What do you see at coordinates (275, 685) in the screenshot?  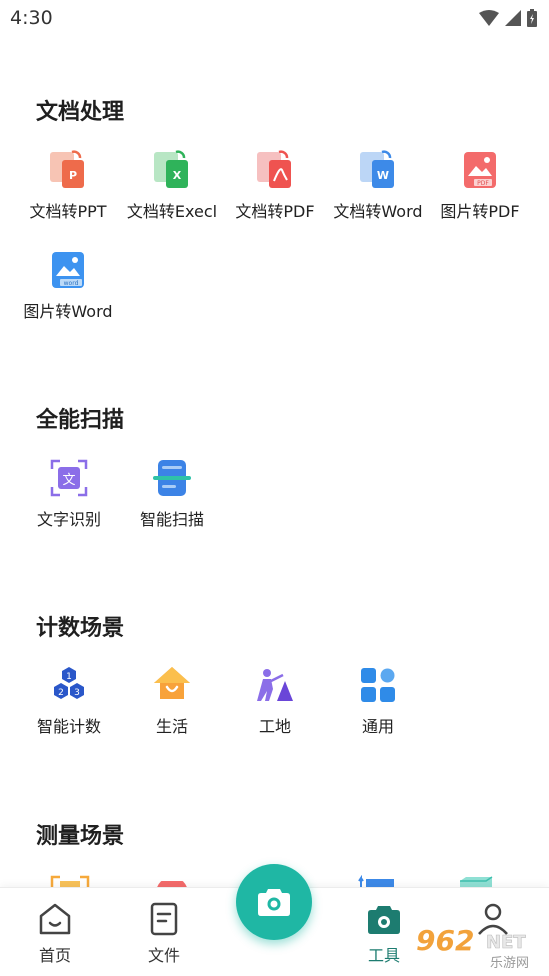 I see `construction-icon` at bounding box center [275, 685].